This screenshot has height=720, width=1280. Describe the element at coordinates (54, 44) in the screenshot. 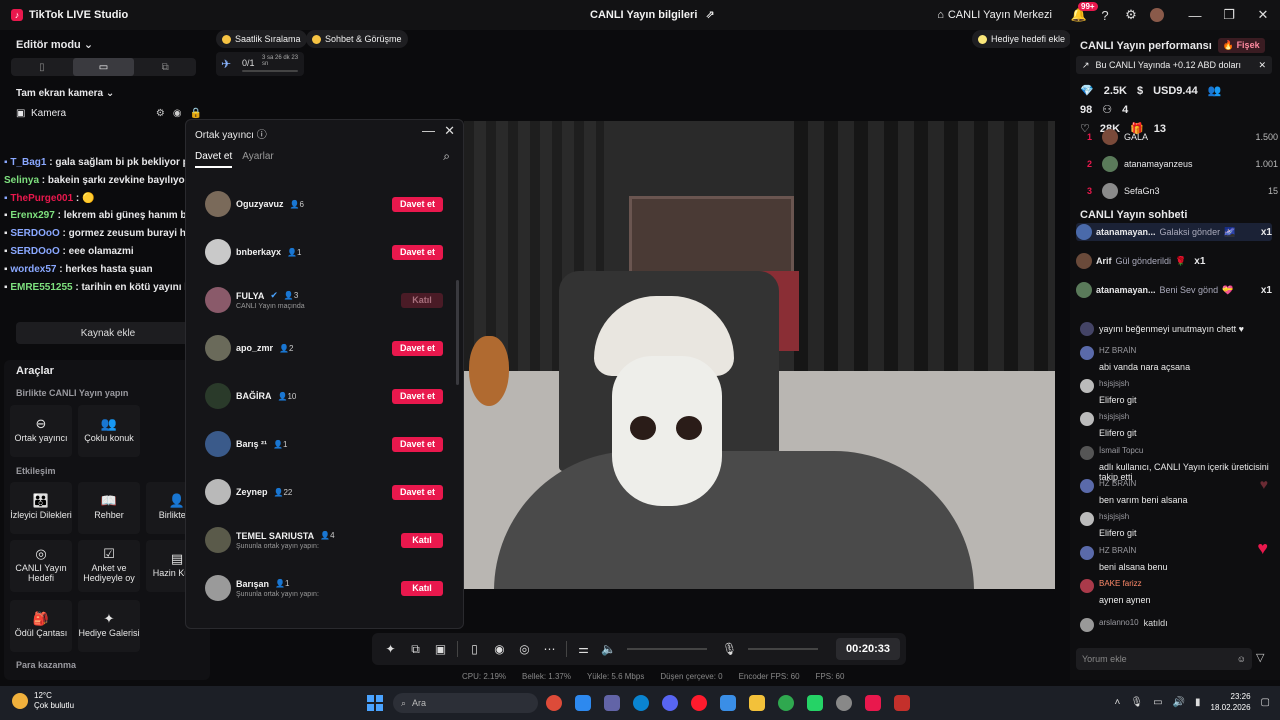

I see `editor-mode-dropdown: Editör modu ⌄` at that location.